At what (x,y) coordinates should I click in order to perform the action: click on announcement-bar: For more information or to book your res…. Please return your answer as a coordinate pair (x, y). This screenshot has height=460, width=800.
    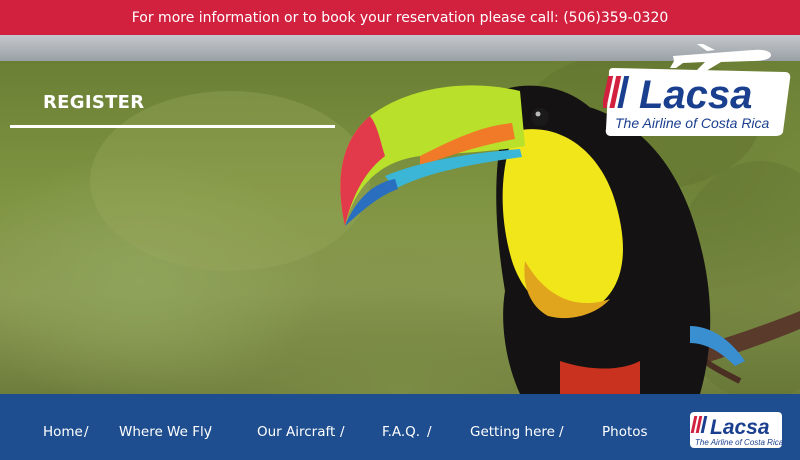
    Looking at the image, I should click on (400, 17).